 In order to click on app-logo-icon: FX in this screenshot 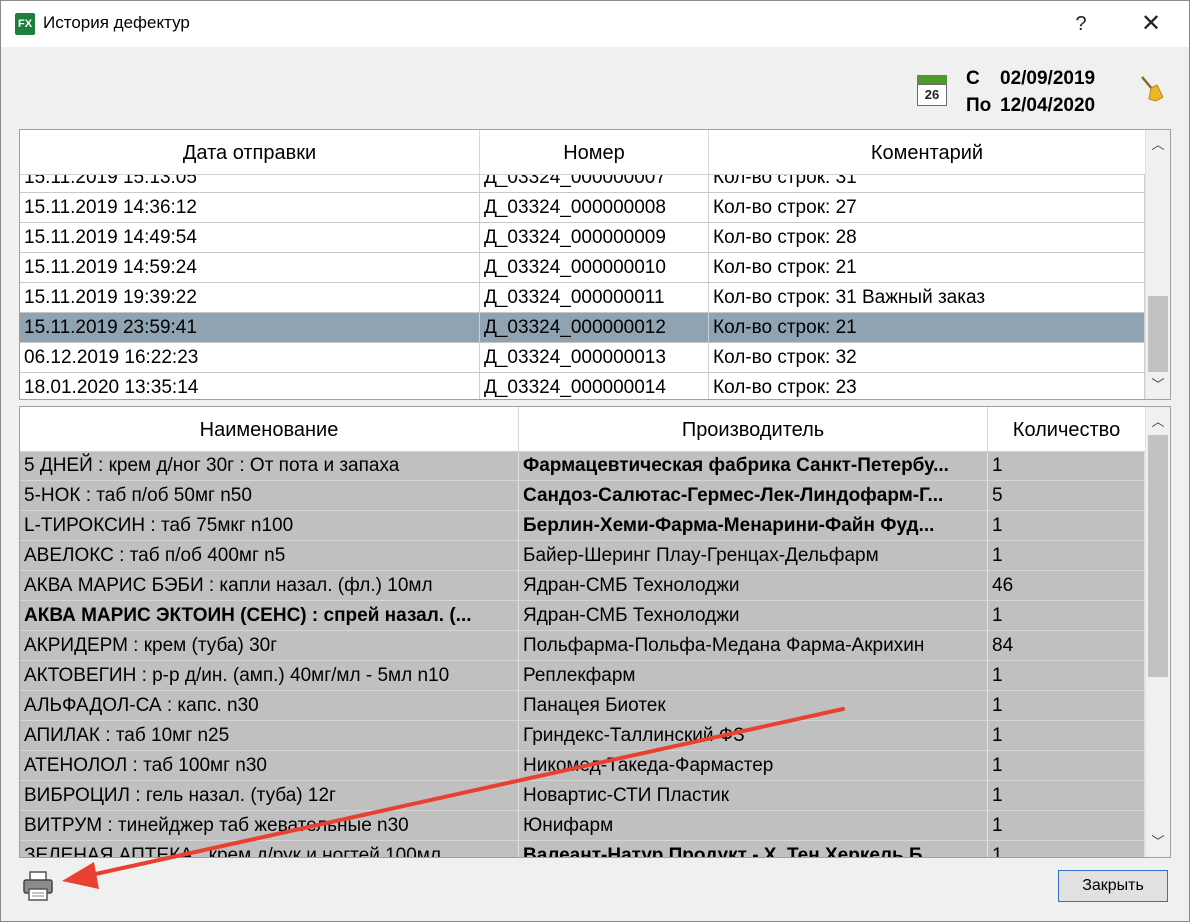, I will do `click(25, 24)`.